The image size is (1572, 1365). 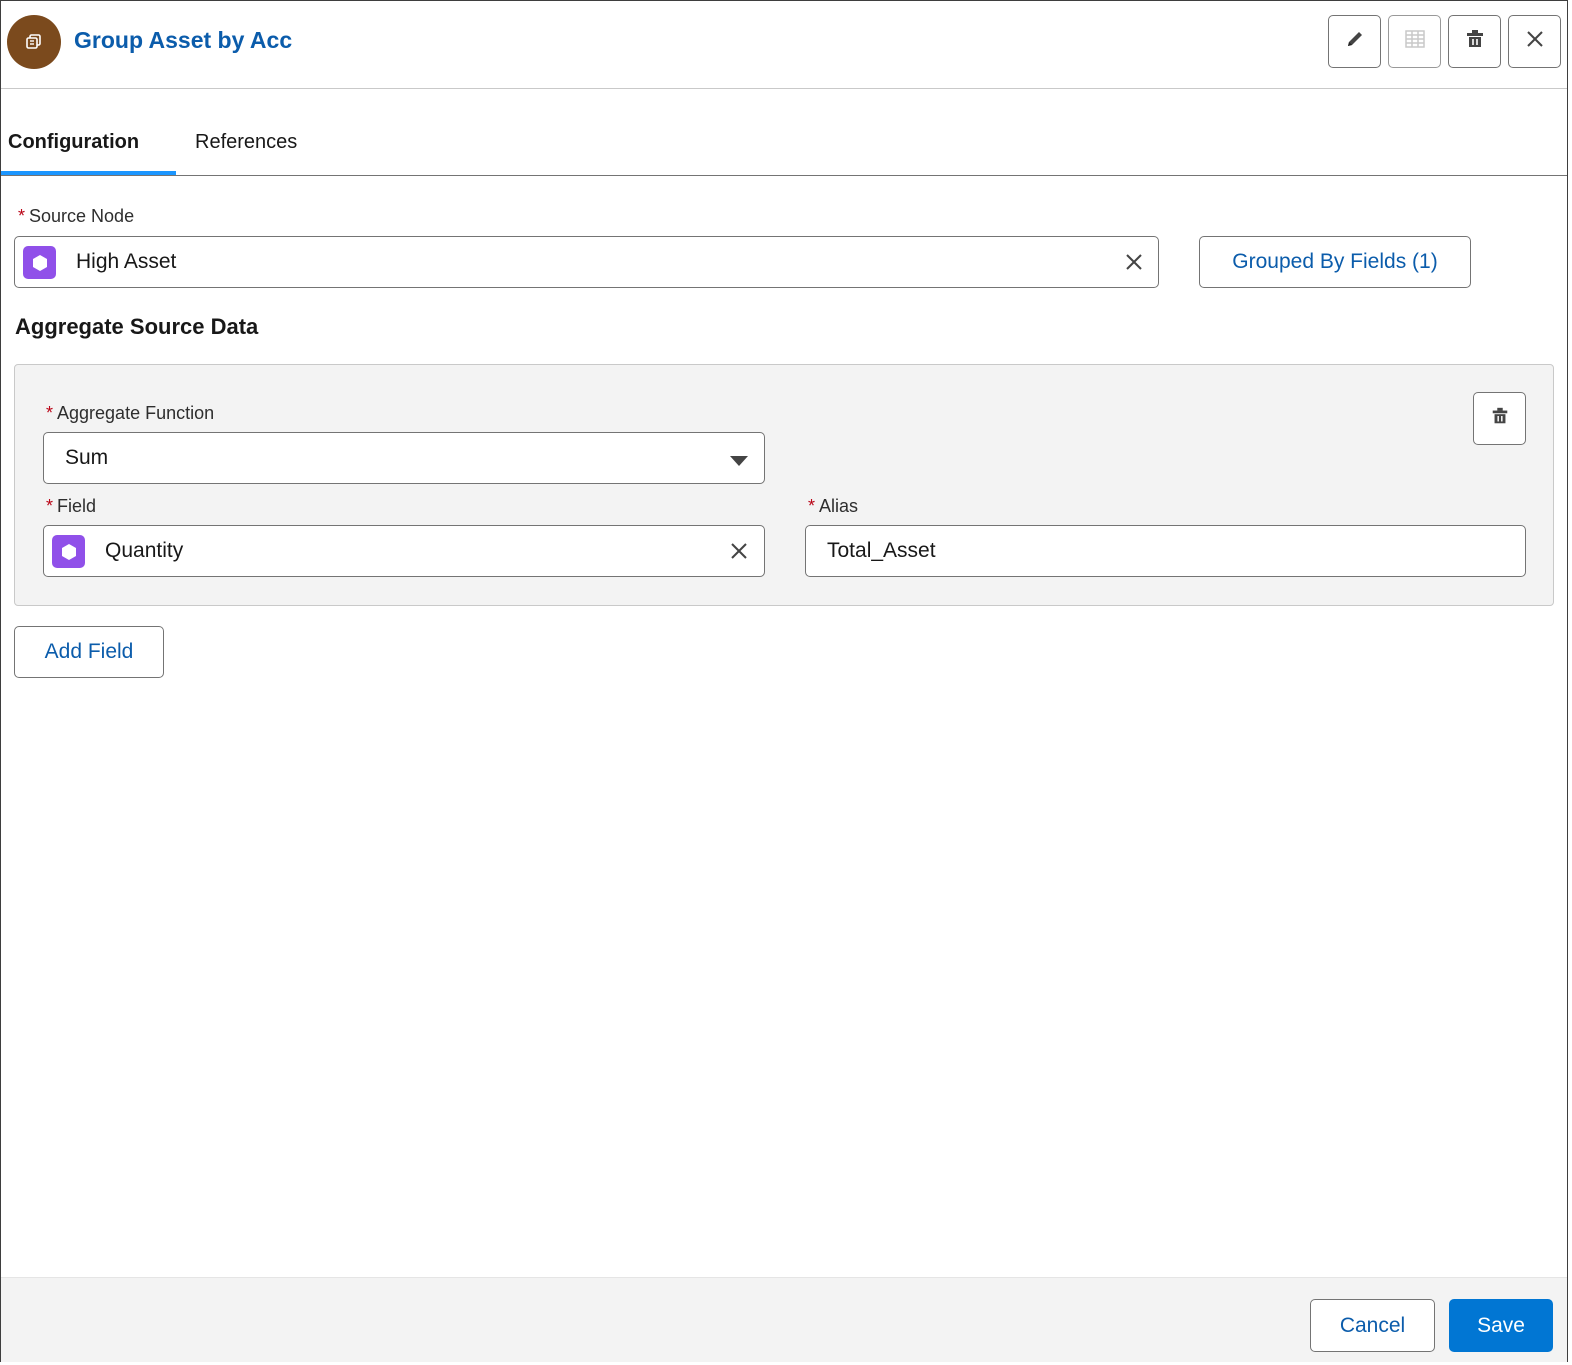 What do you see at coordinates (586, 262) in the screenshot?
I see `source-node-combobox: High Asset` at bounding box center [586, 262].